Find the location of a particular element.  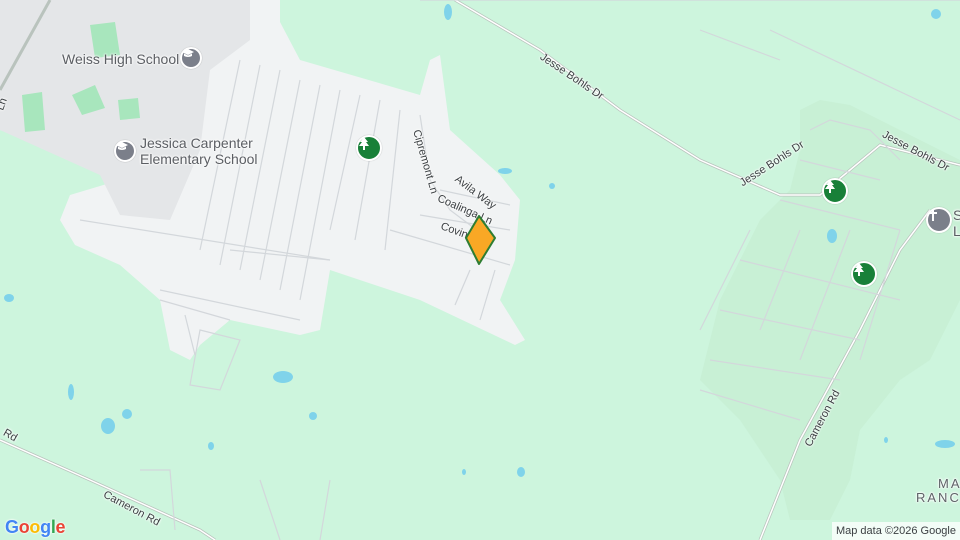

place-label-line1: MA is located at coordinates (949, 483).